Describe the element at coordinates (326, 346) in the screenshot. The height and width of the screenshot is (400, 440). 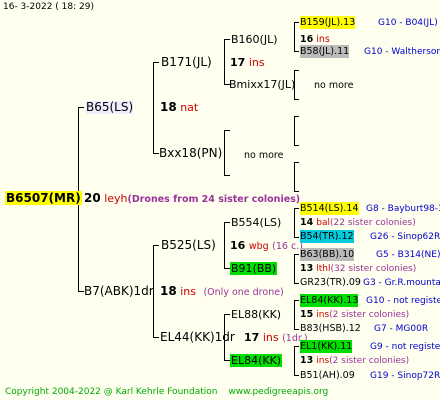
I see `gen4-12-name: EL1(KK).11` at that location.